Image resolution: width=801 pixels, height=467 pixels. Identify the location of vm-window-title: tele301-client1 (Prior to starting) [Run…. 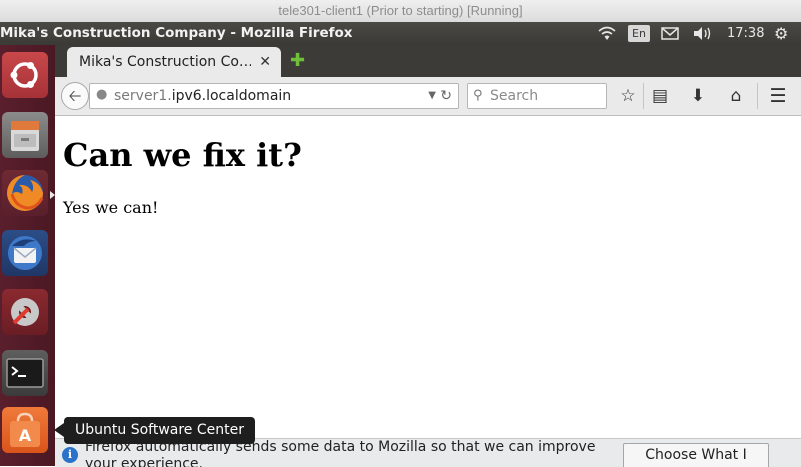
(400, 11).